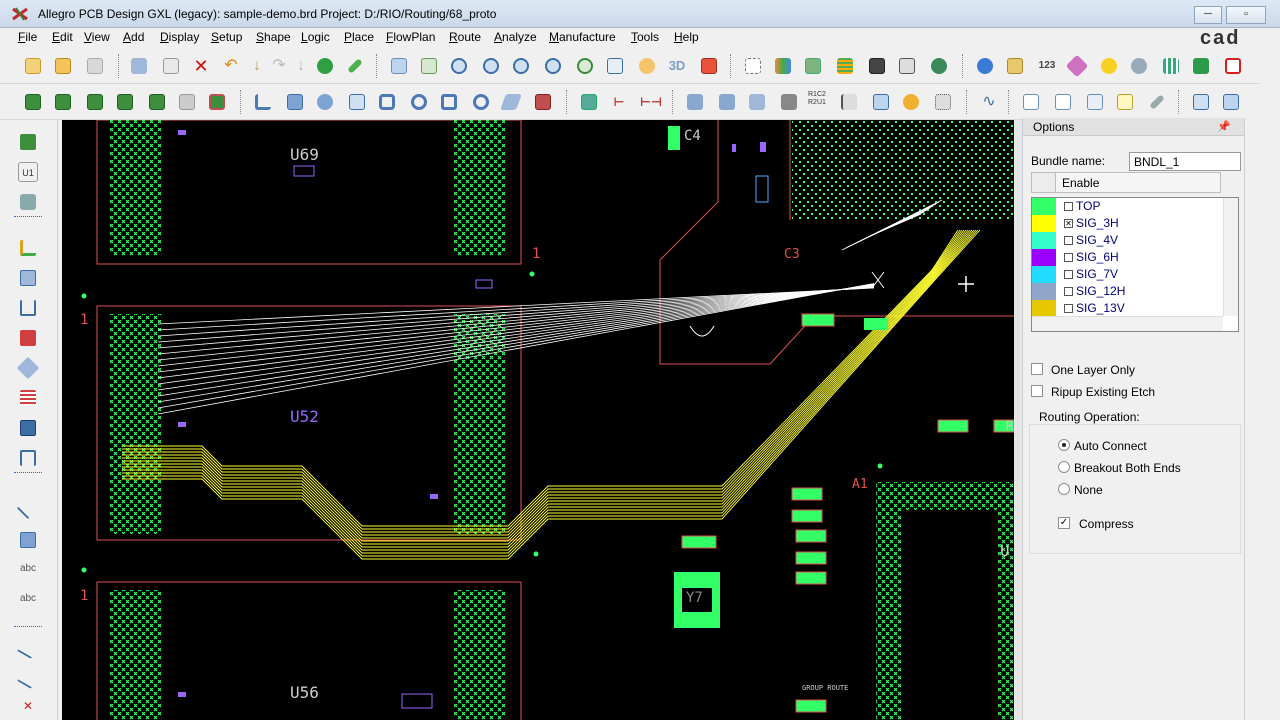  What do you see at coordinates (315, 37) in the screenshot?
I see `menu-logic: Logic` at bounding box center [315, 37].